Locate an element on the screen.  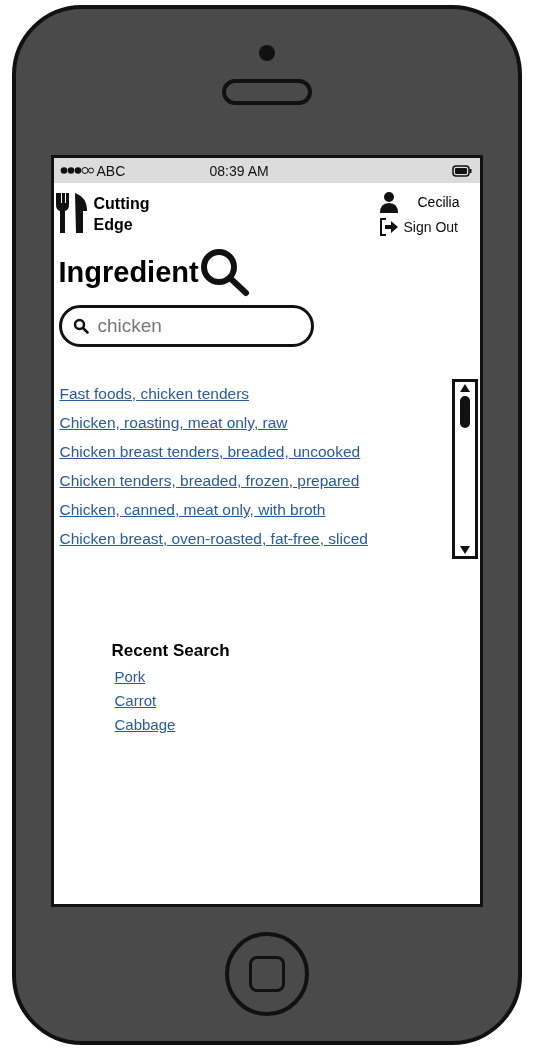
result-link: Chicken breast, oven-roasted, fat-free, sliced is located at coordinates (255, 539).